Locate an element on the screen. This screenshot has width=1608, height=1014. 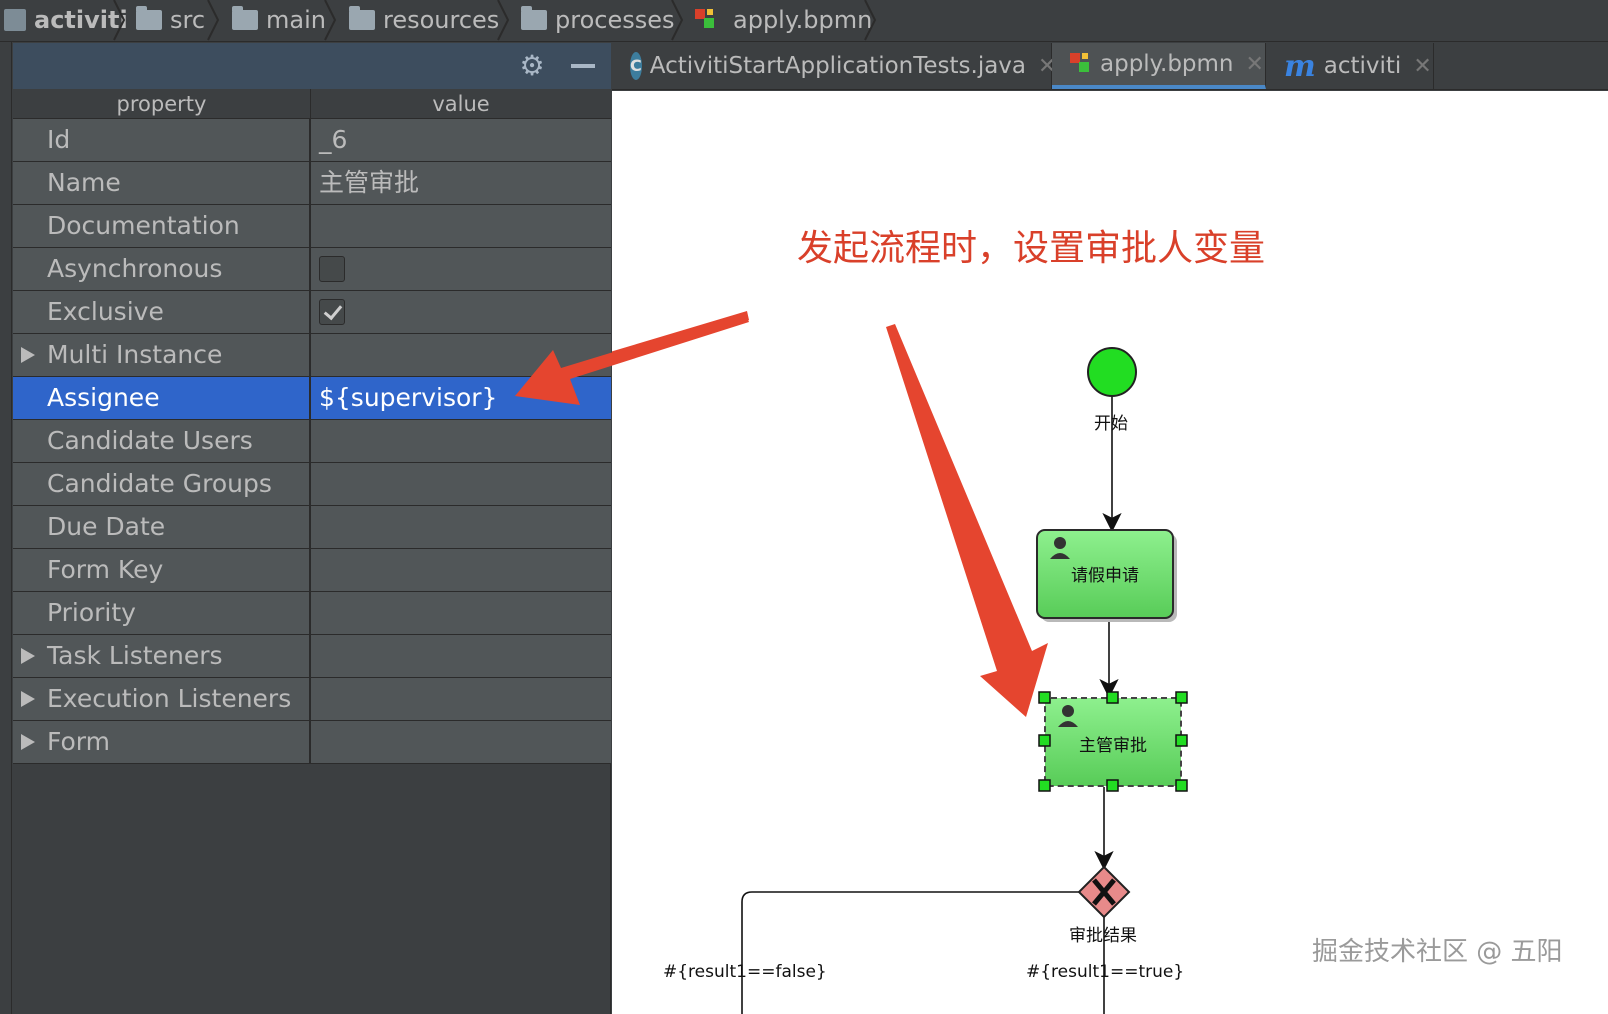
arrow-to-assignee is located at coordinates (680, 336).